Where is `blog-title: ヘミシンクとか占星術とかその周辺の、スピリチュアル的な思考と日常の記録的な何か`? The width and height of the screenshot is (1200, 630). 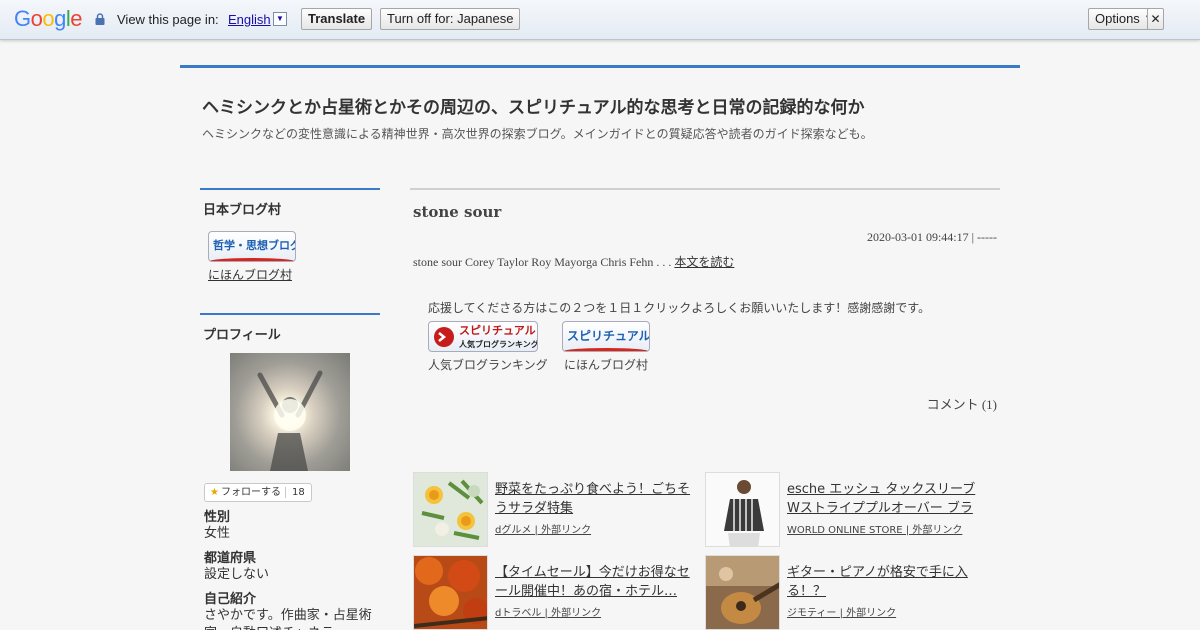 blog-title: ヘミシンクとか占星術とかその周辺の、スピリチュアル的な思考と日常の記録的な何か is located at coordinates (533, 105).